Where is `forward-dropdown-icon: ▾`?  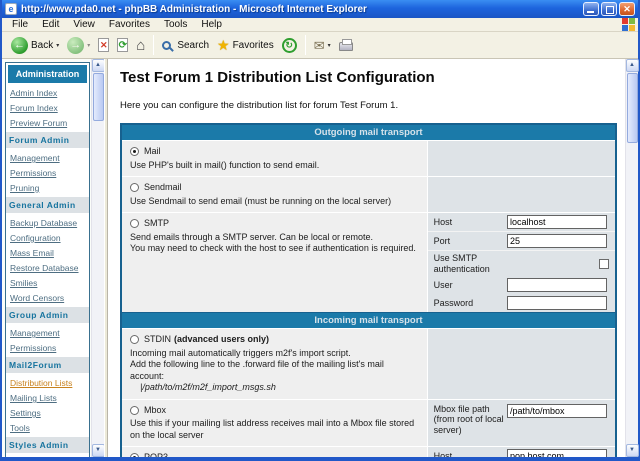 forward-dropdown-icon: ▾ is located at coordinates (88, 45).